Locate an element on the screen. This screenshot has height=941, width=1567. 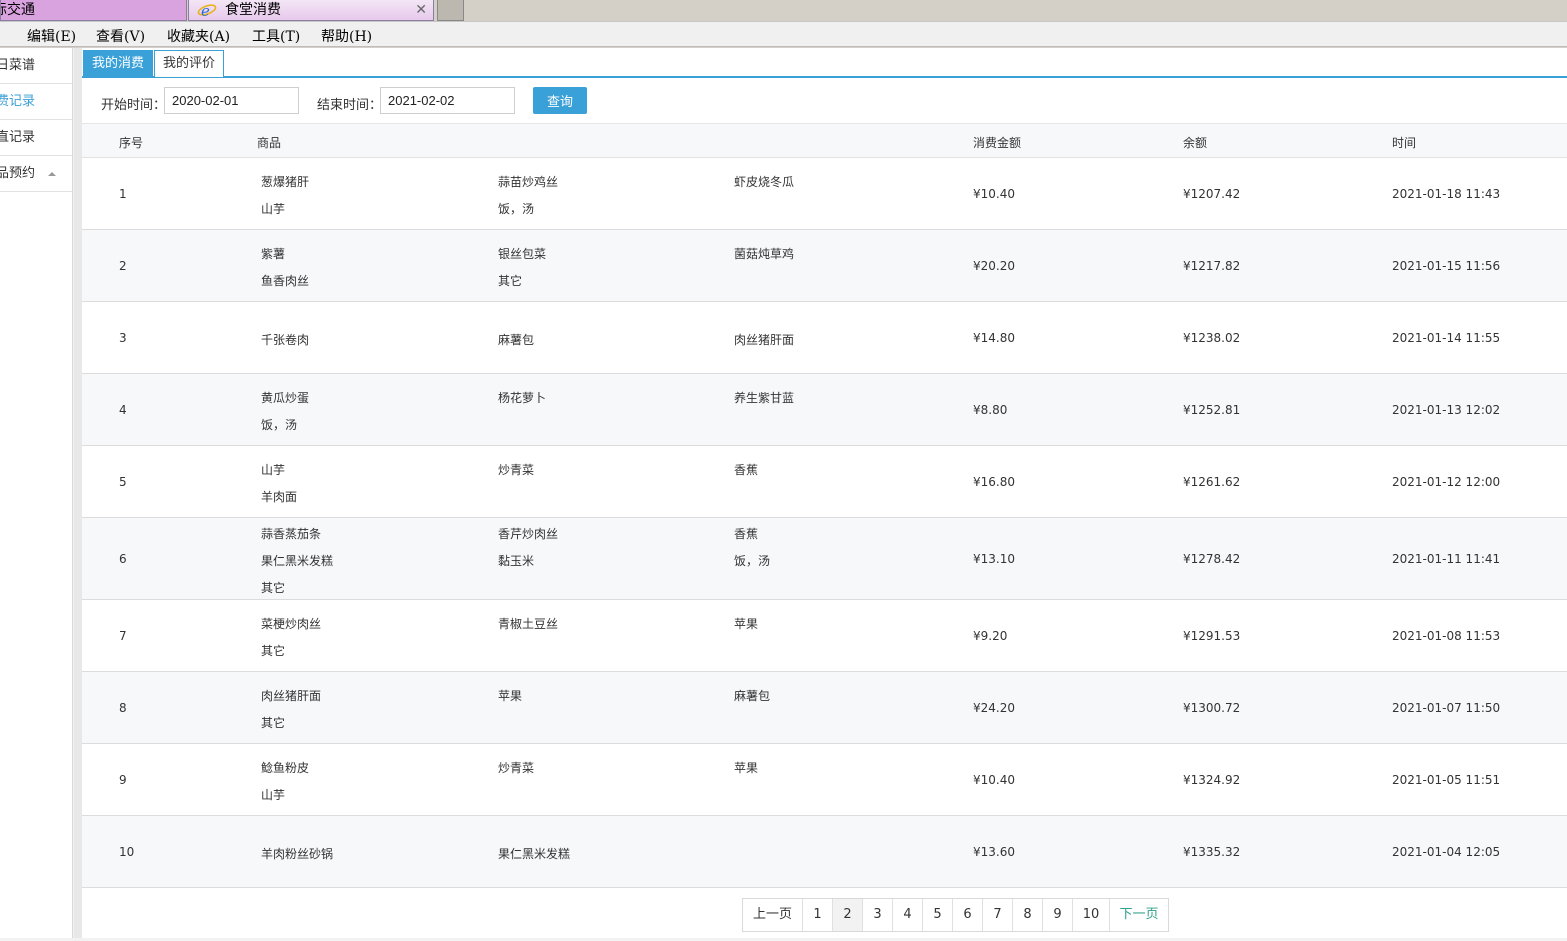
amount-value: ¥9.20 is located at coordinates (990, 636).